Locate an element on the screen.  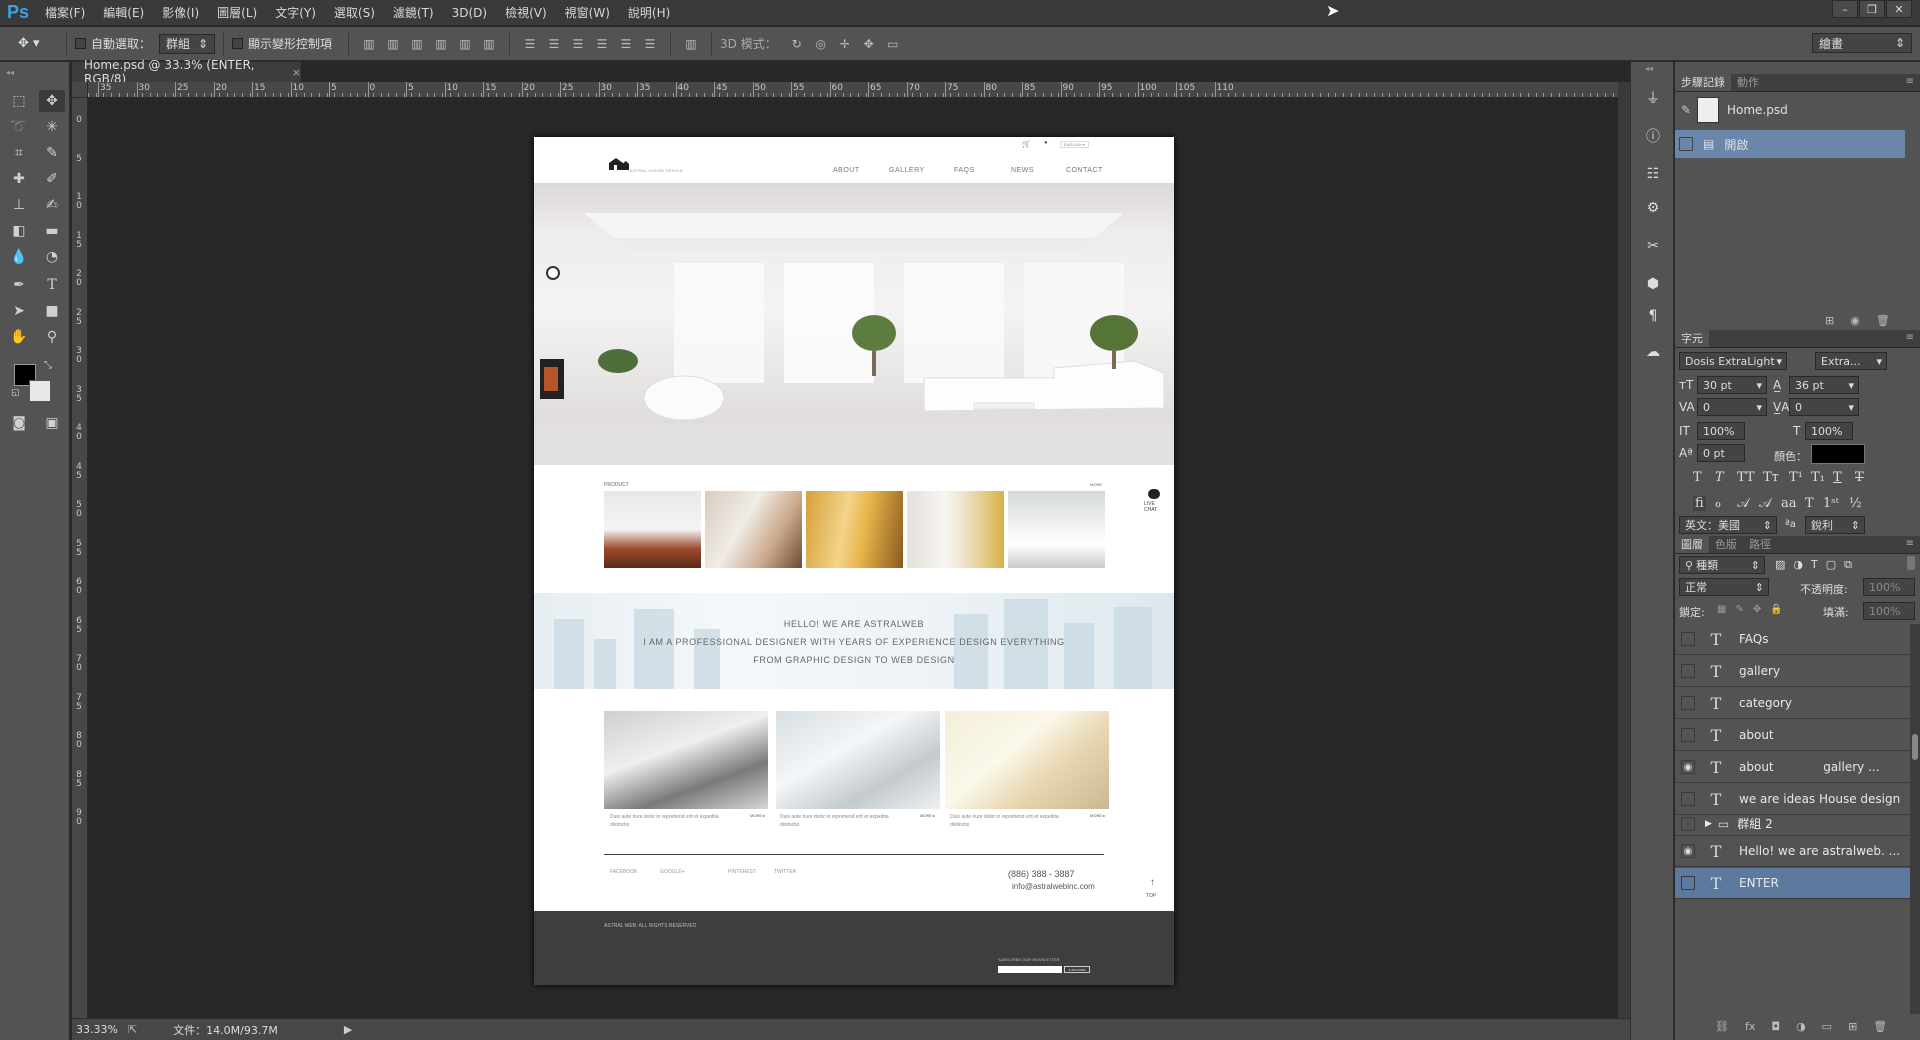
tab-paths: 路徑 is located at coordinates (1760, 544).